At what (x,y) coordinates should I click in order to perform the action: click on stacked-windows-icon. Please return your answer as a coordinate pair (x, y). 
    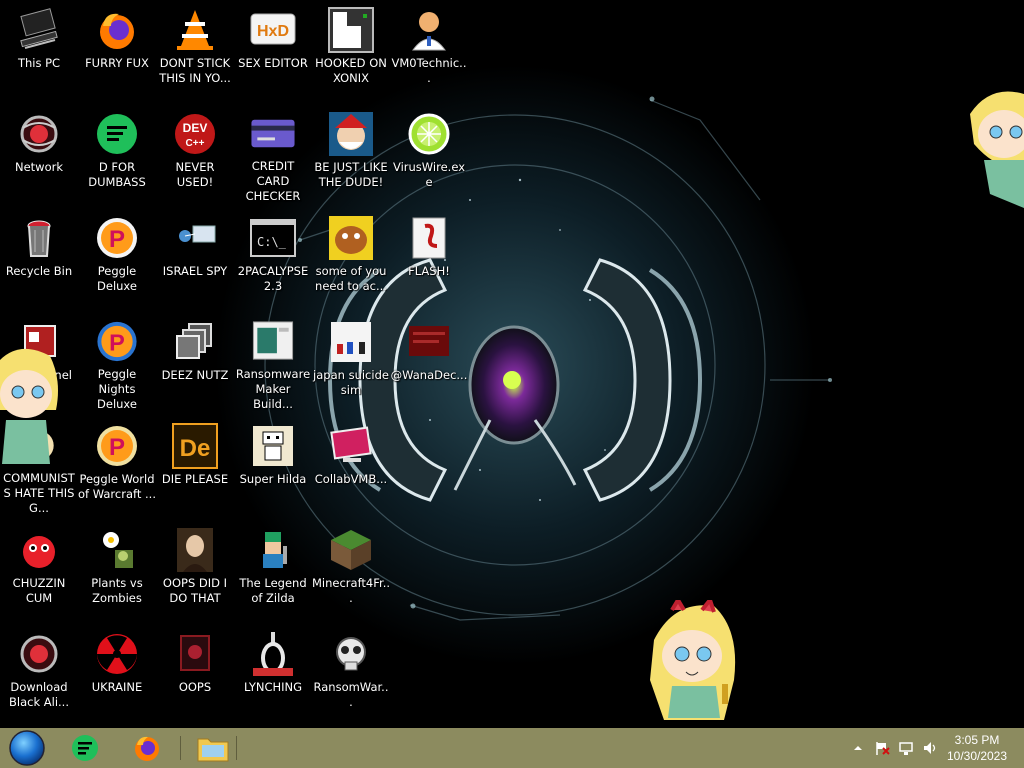
    Looking at the image, I should click on (194, 341).